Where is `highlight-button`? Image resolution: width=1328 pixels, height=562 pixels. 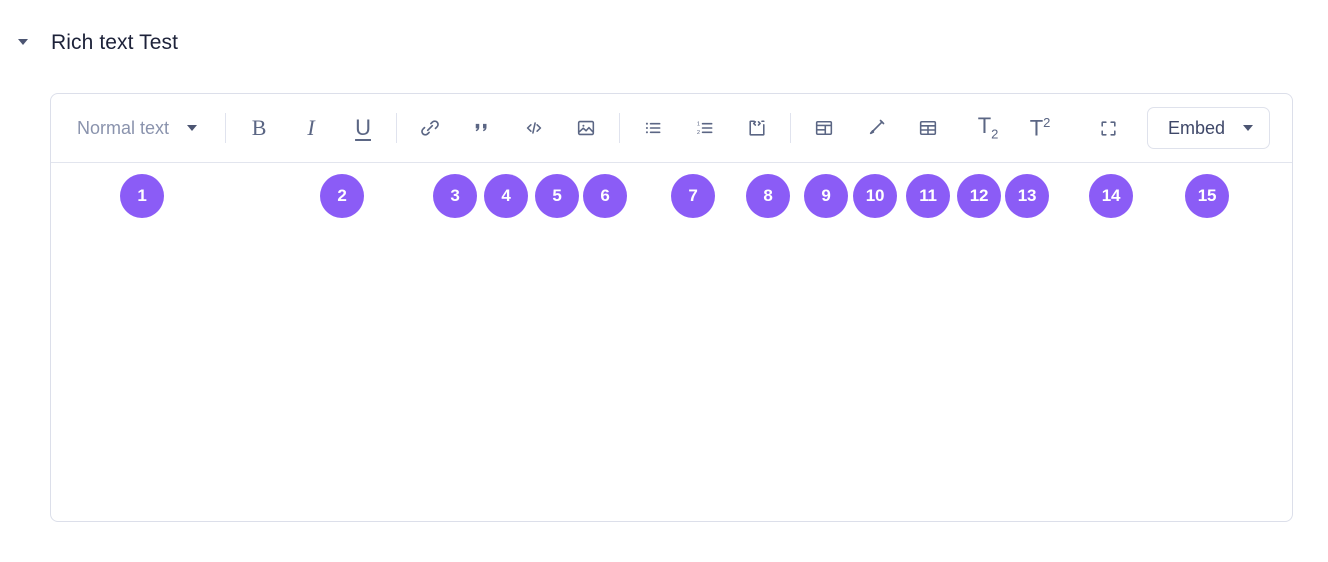 highlight-button is located at coordinates (876, 128).